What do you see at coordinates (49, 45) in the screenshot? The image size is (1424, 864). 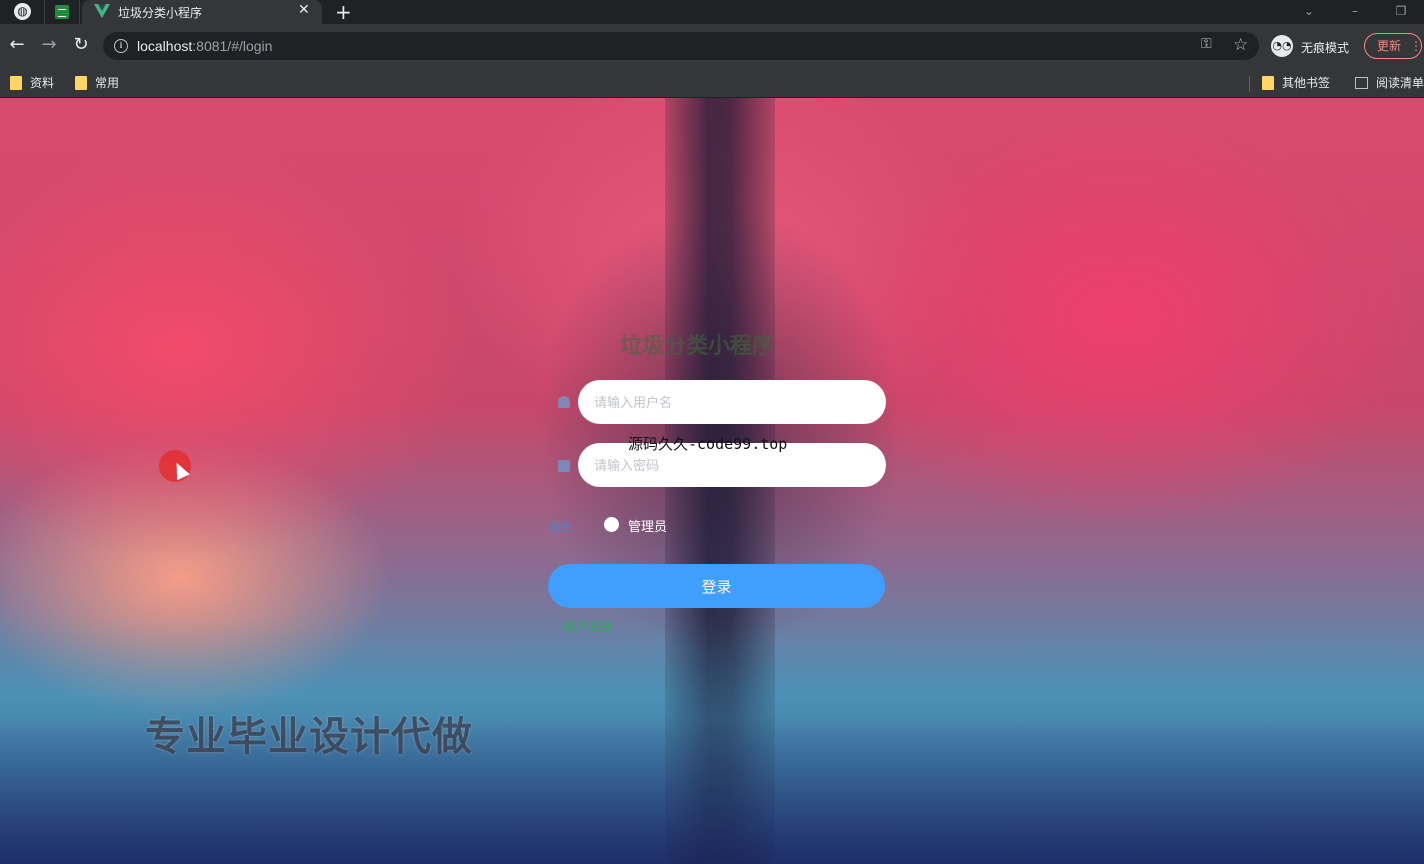 I see `forward-icon: →` at bounding box center [49, 45].